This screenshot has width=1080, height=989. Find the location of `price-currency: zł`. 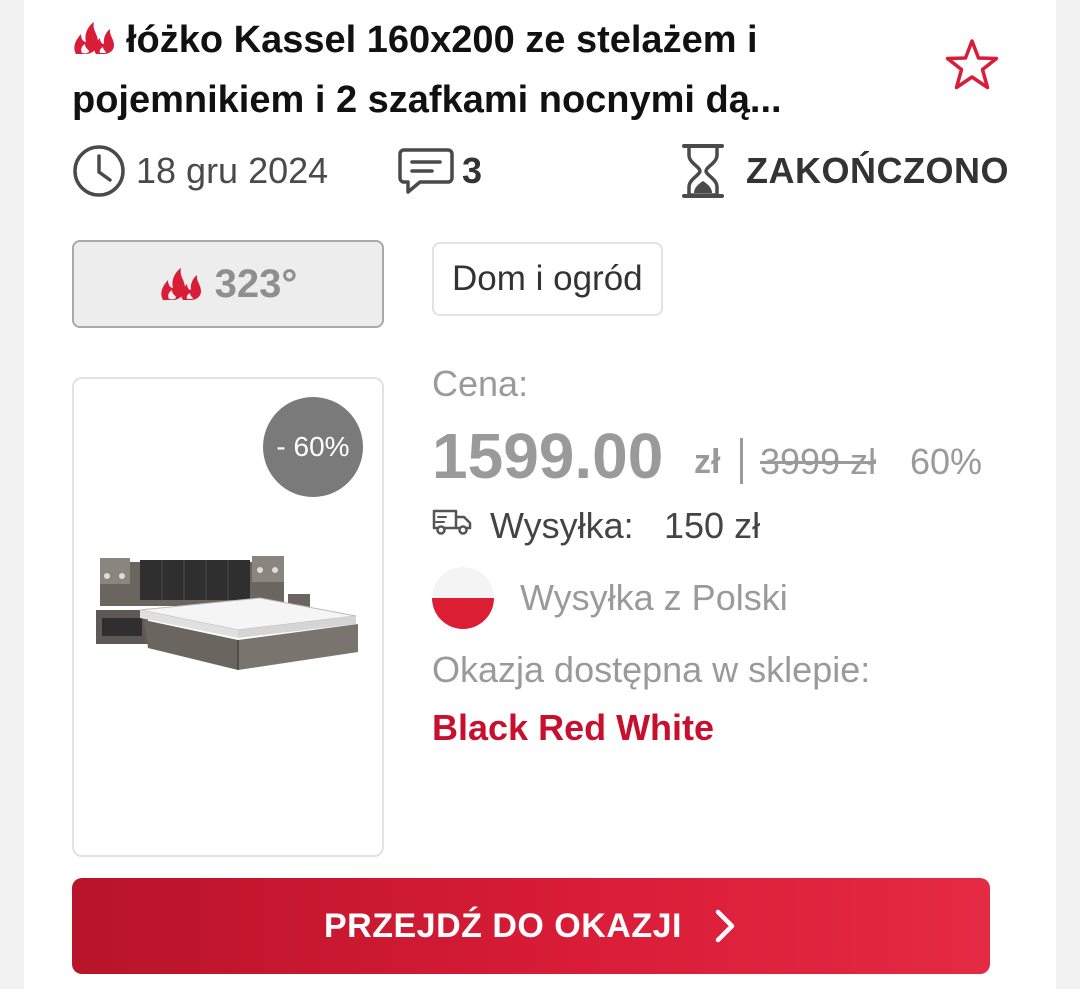

price-currency: zł is located at coordinates (707, 462).